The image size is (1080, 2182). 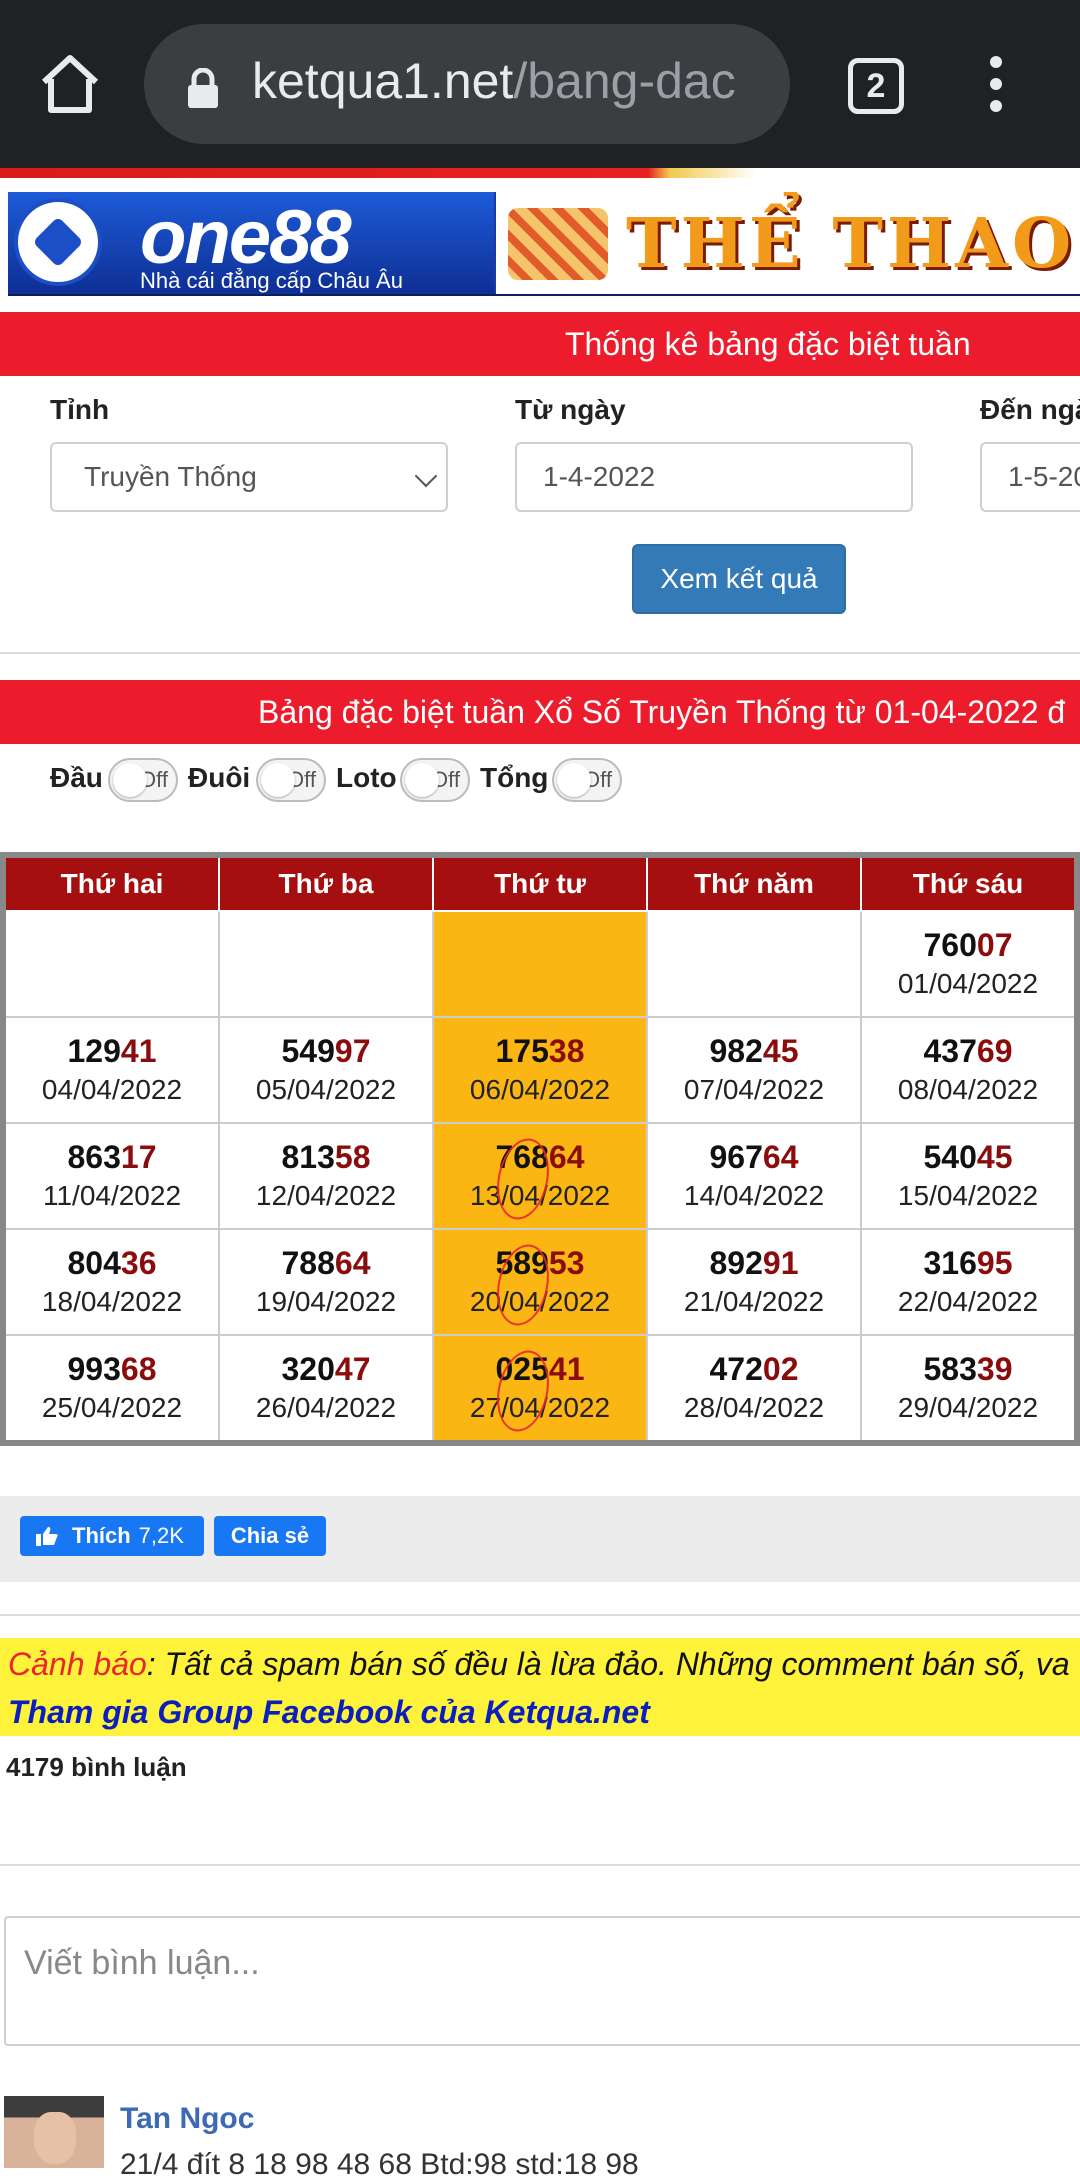 What do you see at coordinates (326, 1301) in the screenshot?
I see `draw-date: 19/04/2022` at bounding box center [326, 1301].